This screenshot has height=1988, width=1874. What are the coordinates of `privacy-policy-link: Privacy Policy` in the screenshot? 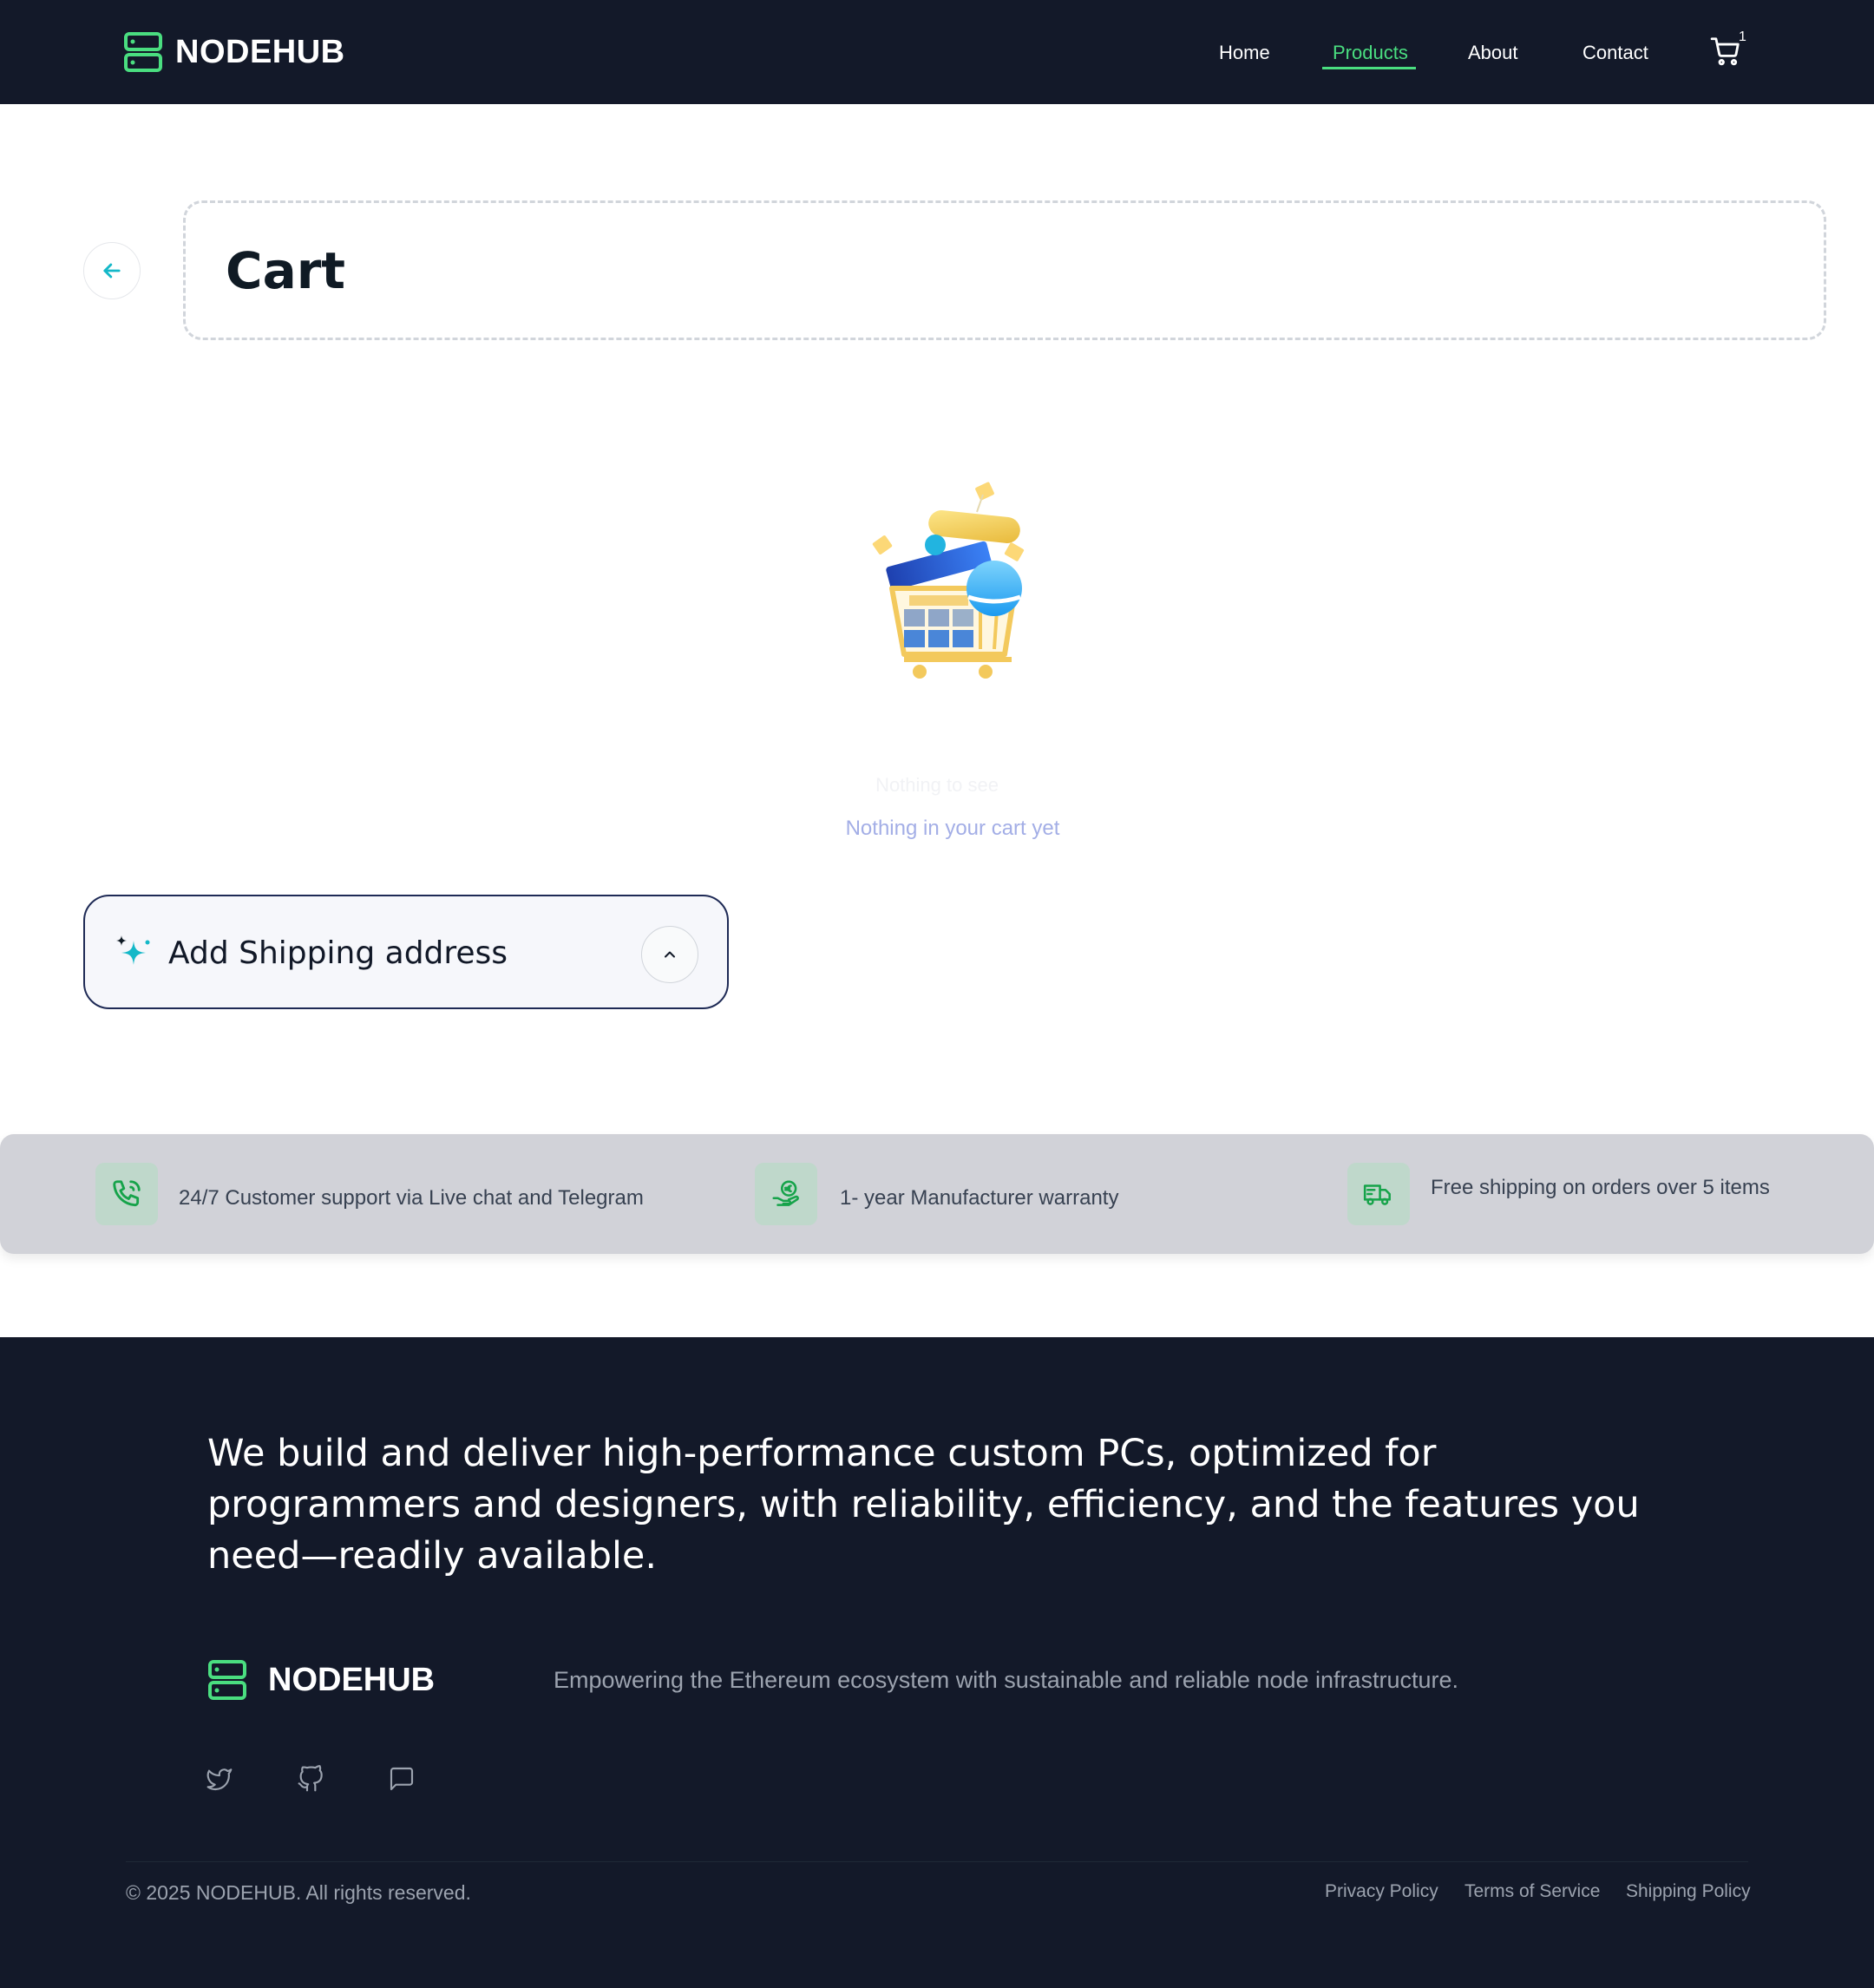 It's located at (1381, 1891).